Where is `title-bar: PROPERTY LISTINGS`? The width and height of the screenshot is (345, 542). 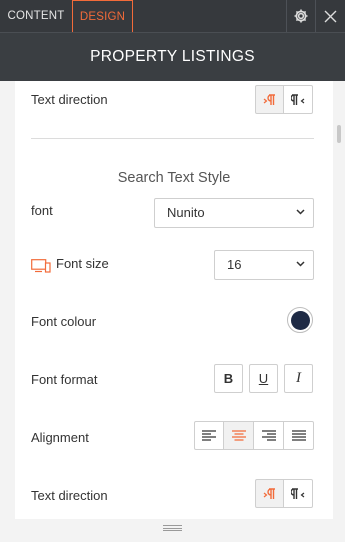 title-bar: PROPERTY LISTINGS is located at coordinates (172, 56).